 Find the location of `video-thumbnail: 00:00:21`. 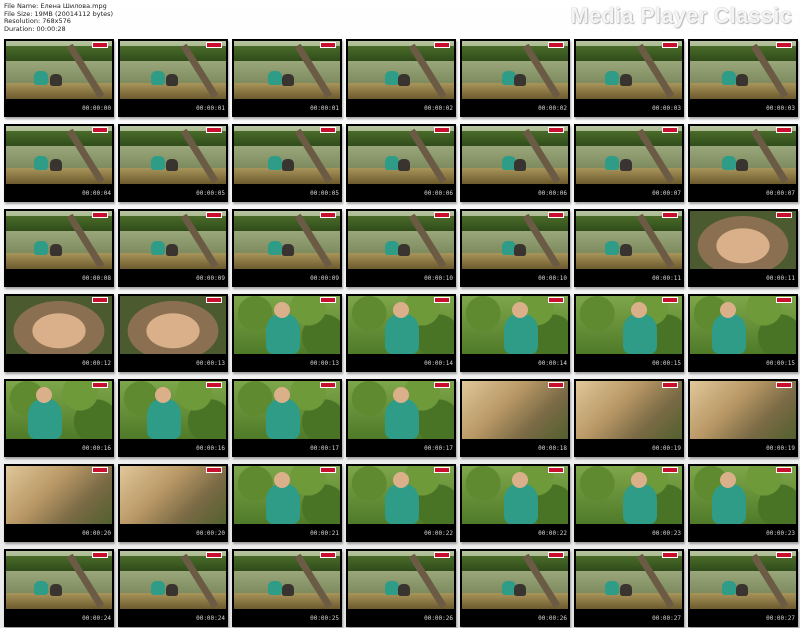

video-thumbnail: 00:00:21 is located at coordinates (287, 503).